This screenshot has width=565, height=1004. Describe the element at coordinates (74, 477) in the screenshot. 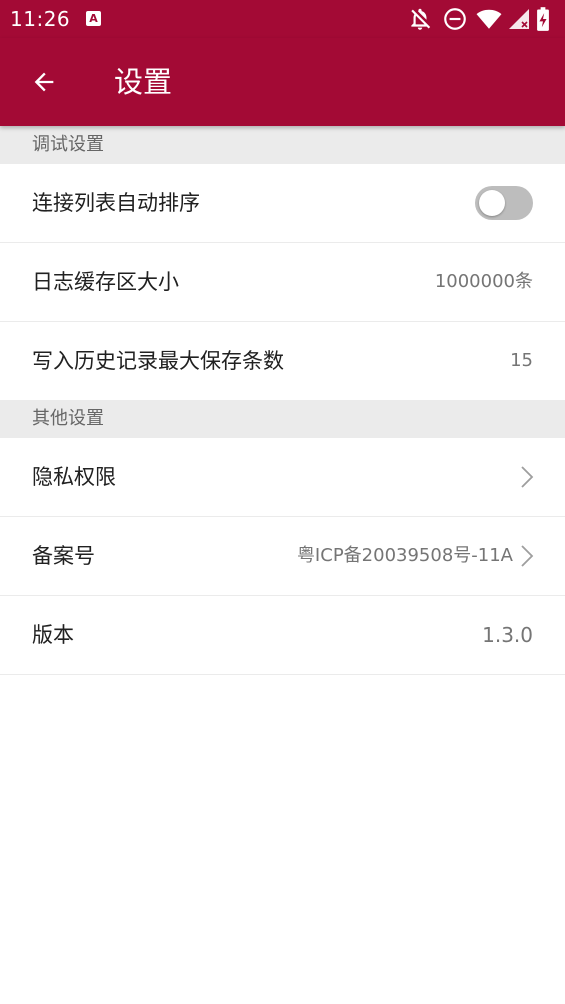

I see `setting-label: 隐私权限` at that location.